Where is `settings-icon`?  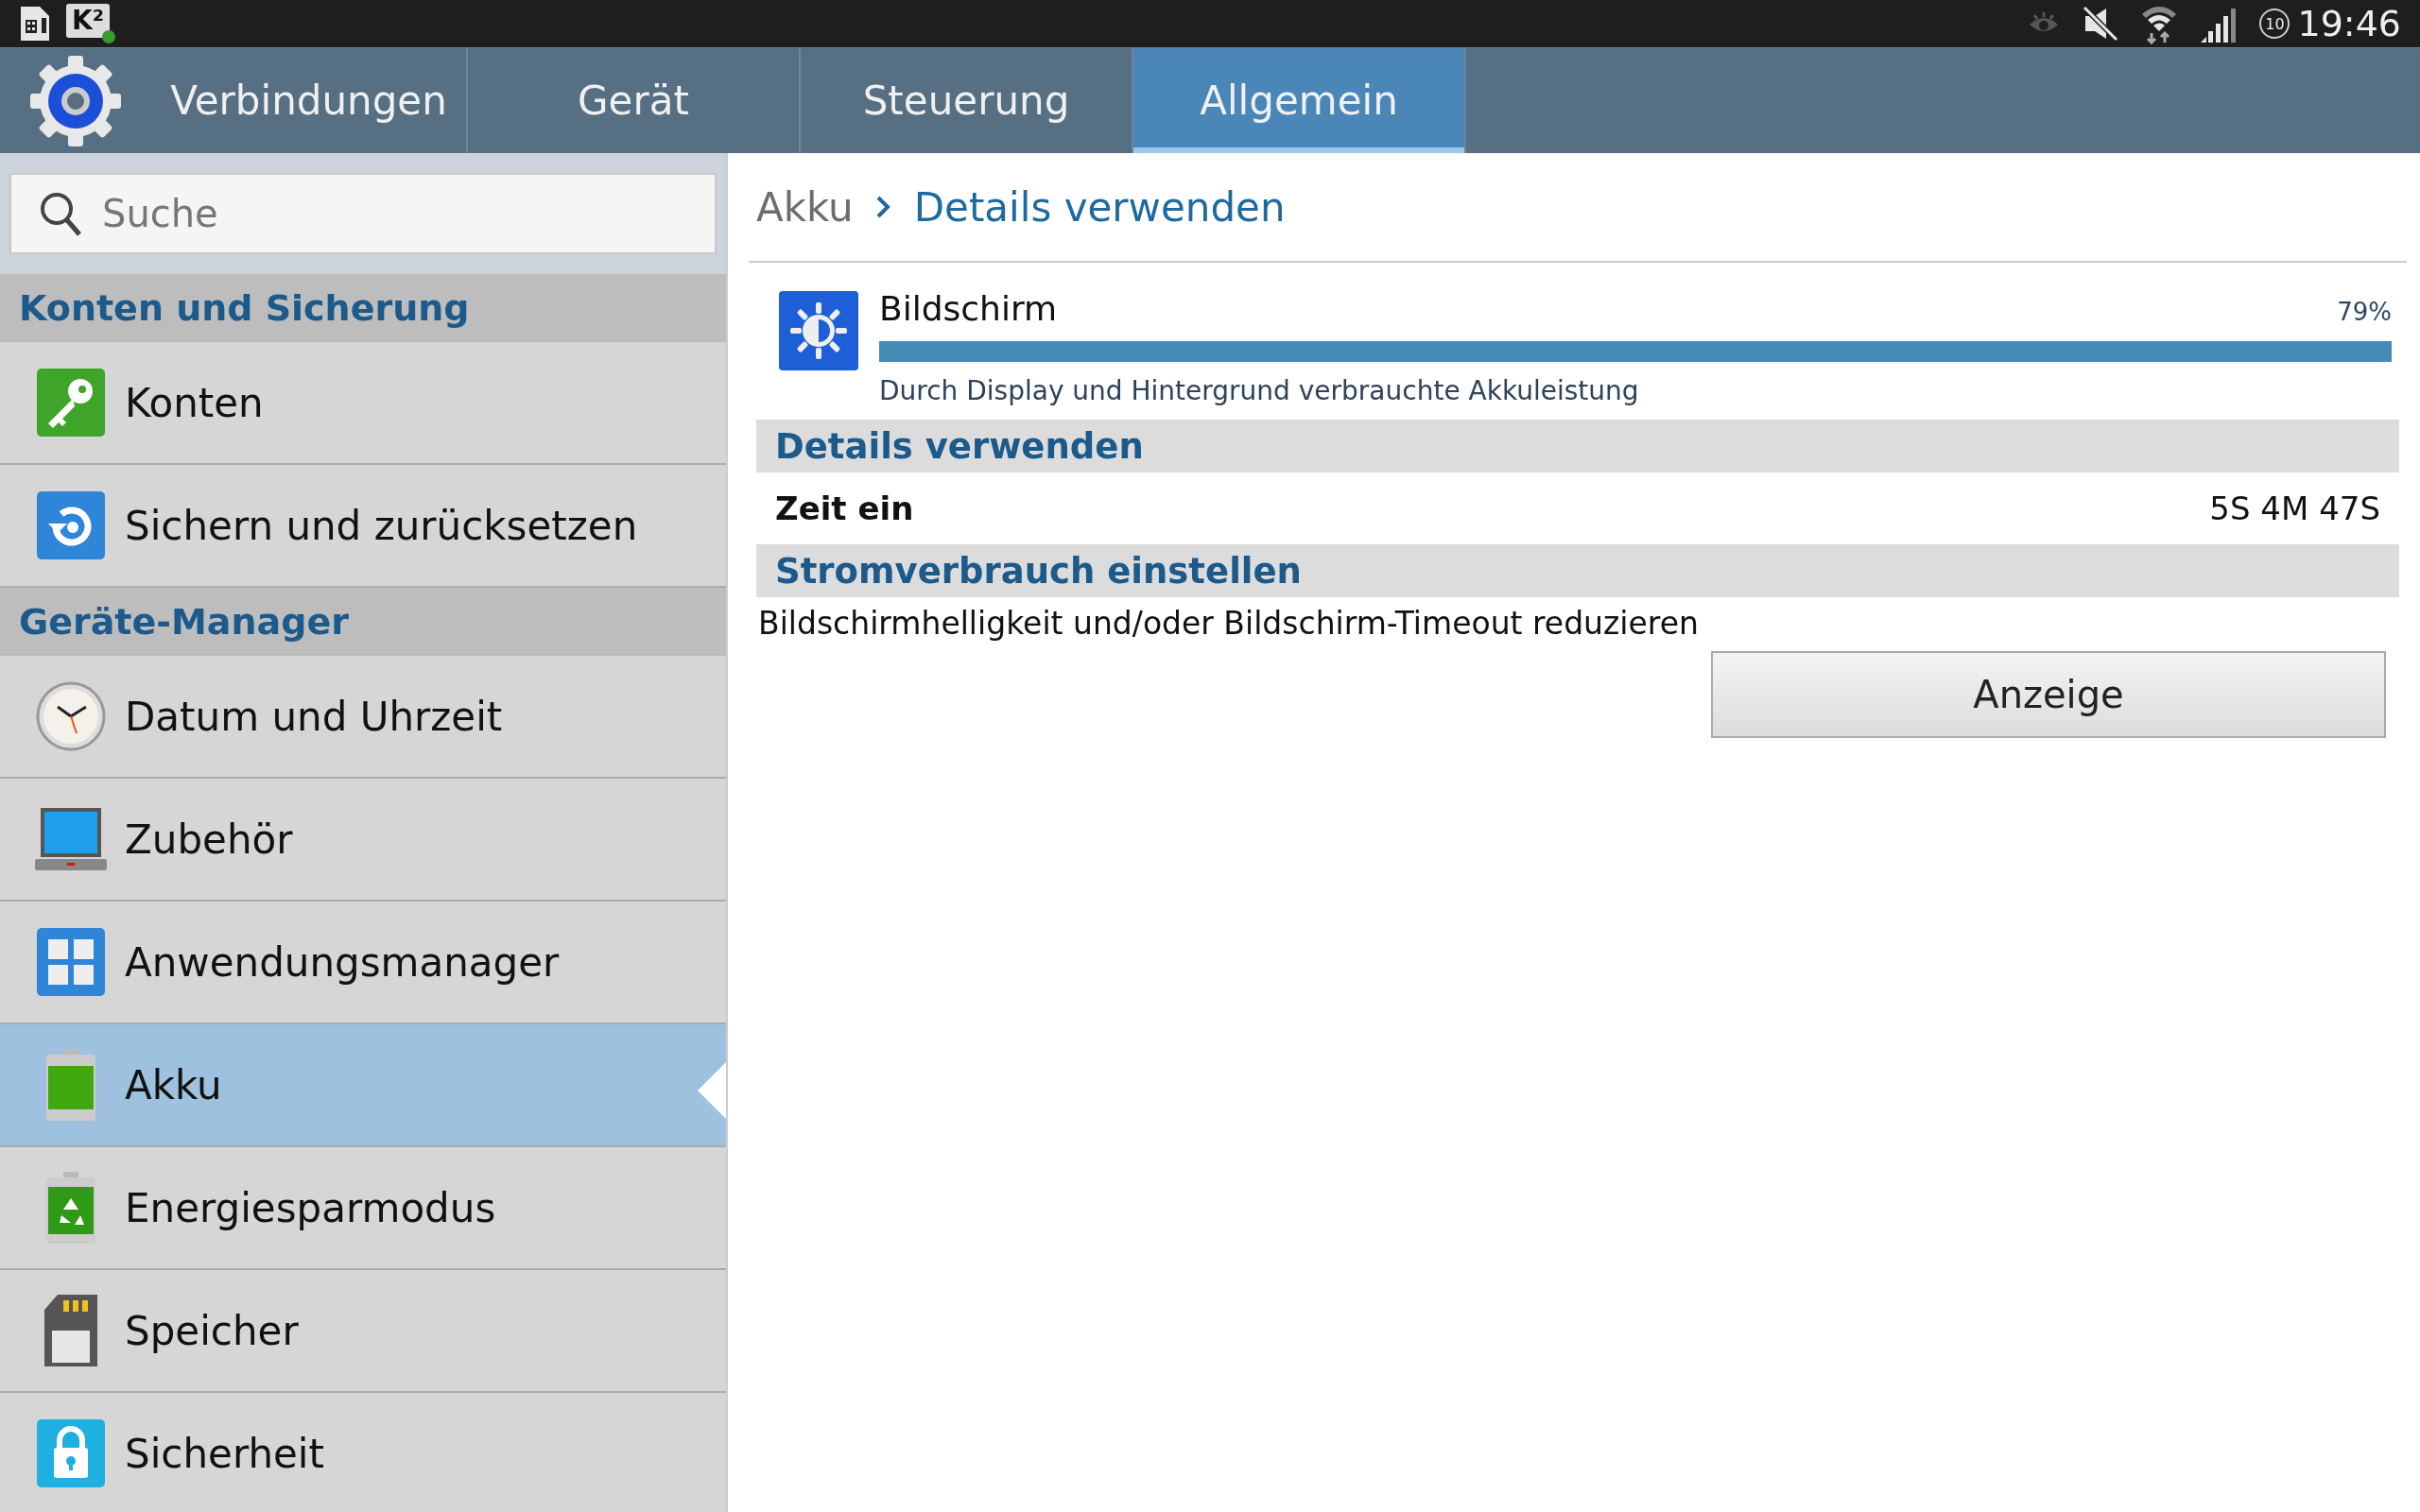 settings-icon is located at coordinates (75, 100).